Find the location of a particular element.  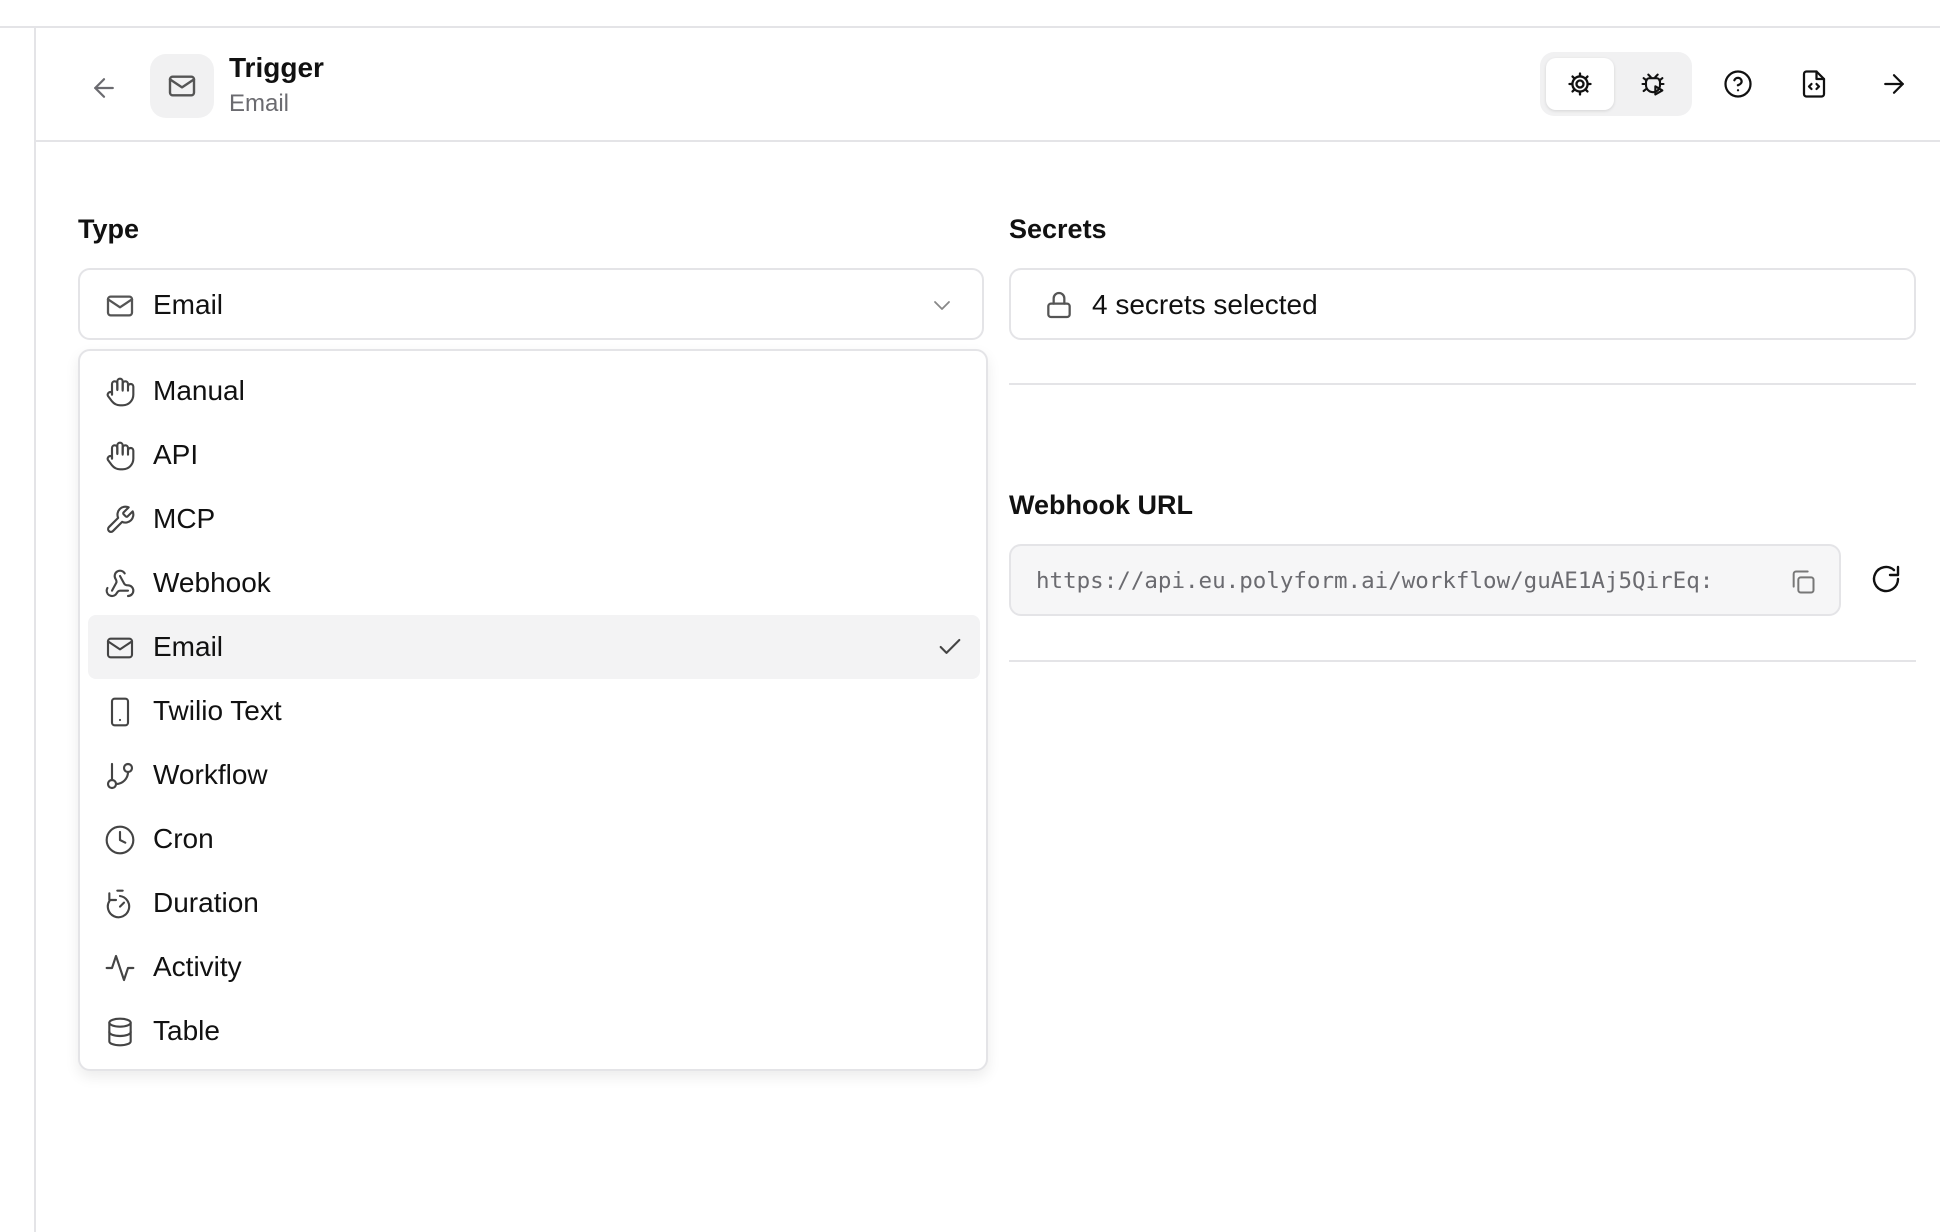

regenerate-url-button is located at coordinates (1886, 579).